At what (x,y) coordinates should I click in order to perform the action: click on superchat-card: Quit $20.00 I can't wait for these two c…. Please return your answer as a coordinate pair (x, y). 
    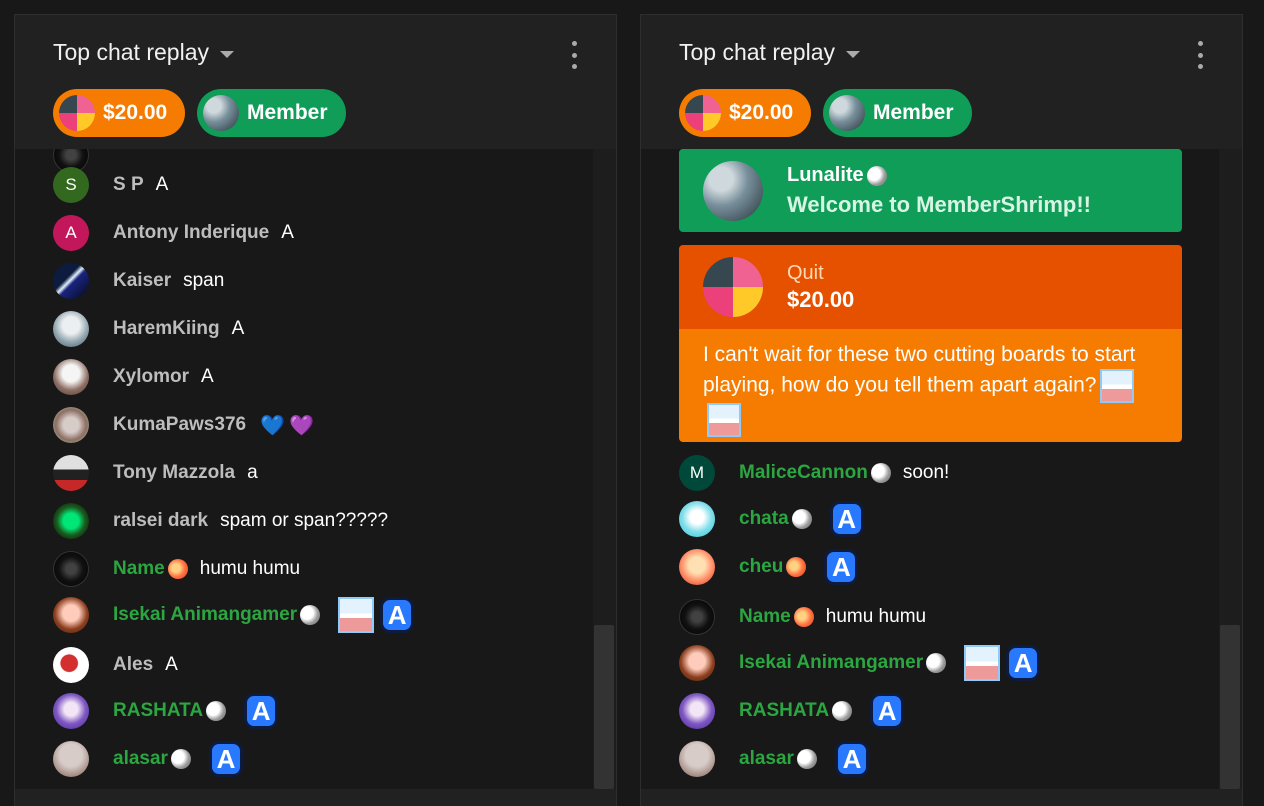
    Looking at the image, I should click on (930, 343).